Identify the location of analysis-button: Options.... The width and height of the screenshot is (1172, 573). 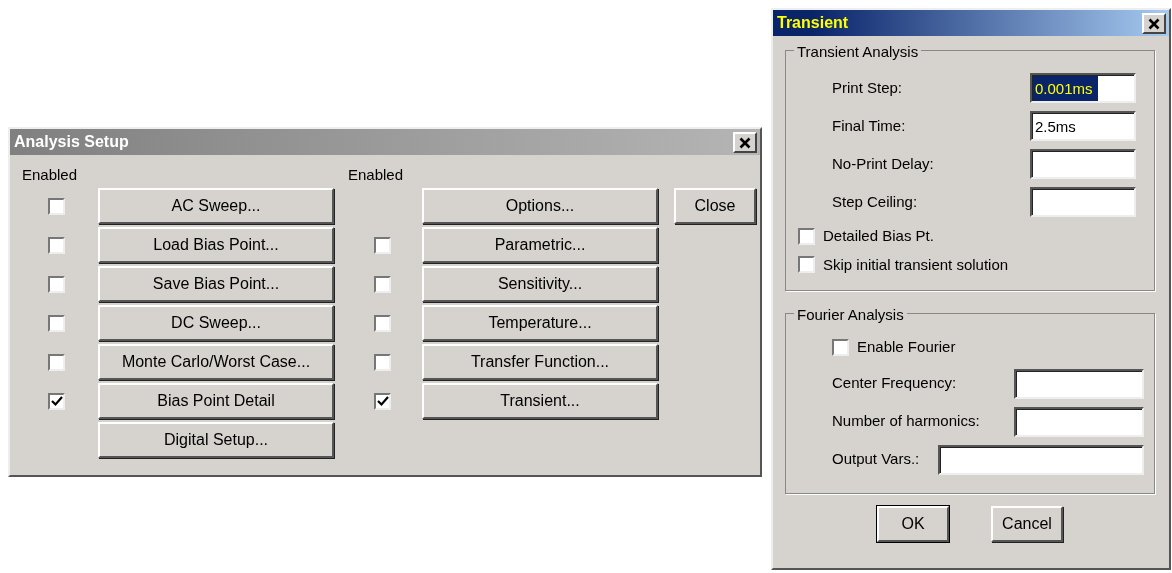
(540, 206).